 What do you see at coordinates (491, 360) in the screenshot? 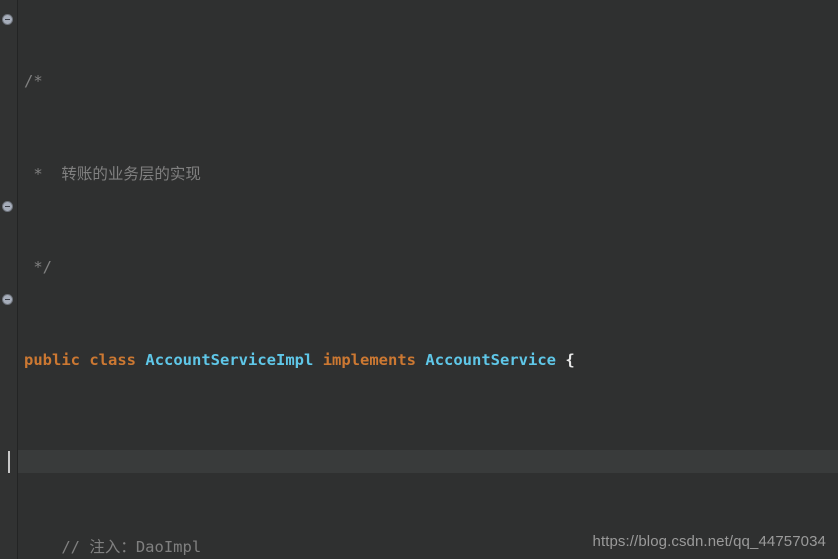
I see `interface-name: AccountService` at bounding box center [491, 360].